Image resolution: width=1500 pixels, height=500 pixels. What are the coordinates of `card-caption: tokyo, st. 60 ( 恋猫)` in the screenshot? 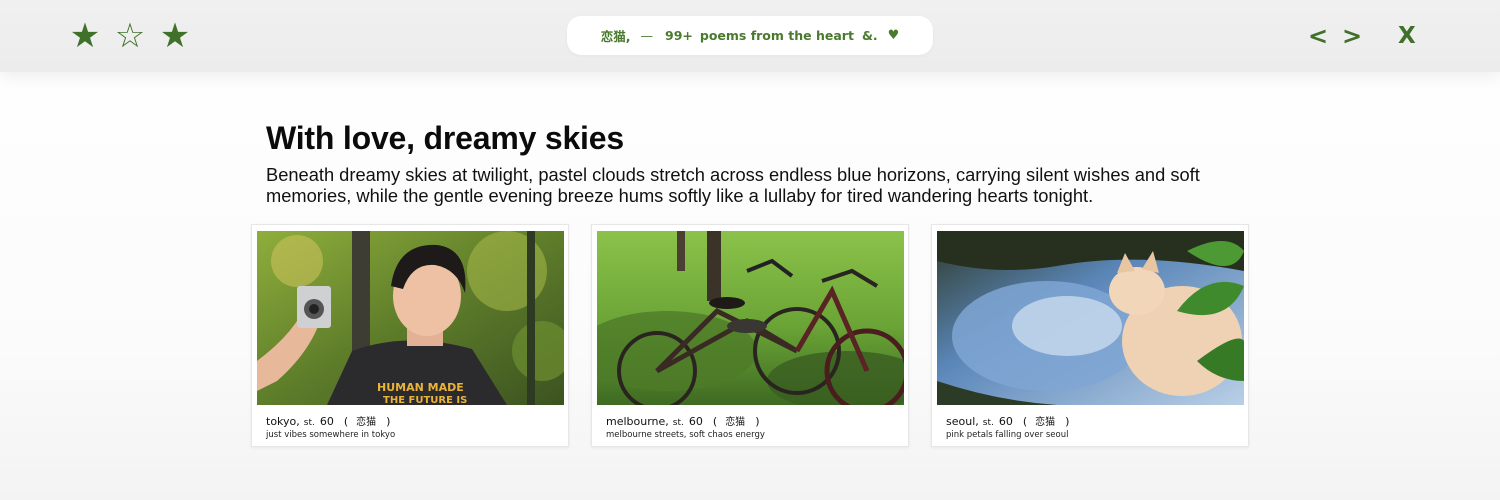 It's located at (332, 420).